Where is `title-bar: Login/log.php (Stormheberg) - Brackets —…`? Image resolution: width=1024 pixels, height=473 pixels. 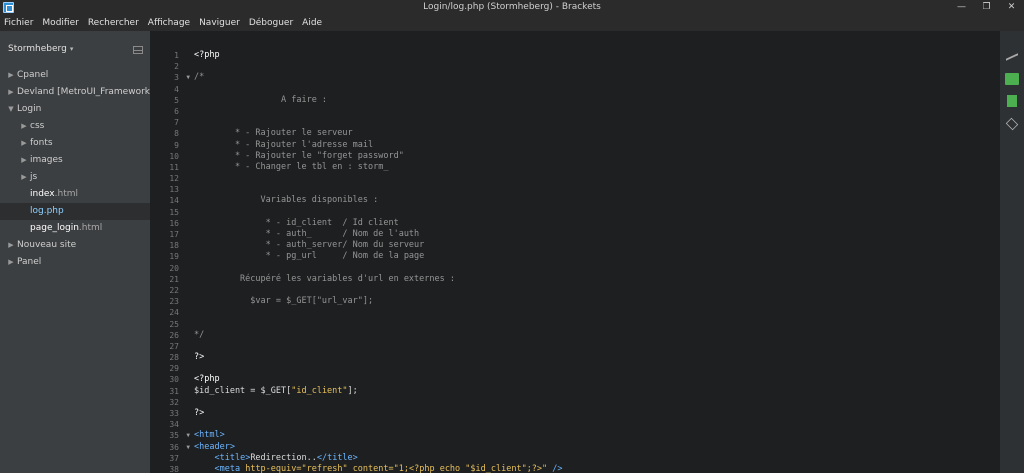 title-bar: Login/log.php (Stormheberg) - Brackets —… is located at coordinates (512, 7).